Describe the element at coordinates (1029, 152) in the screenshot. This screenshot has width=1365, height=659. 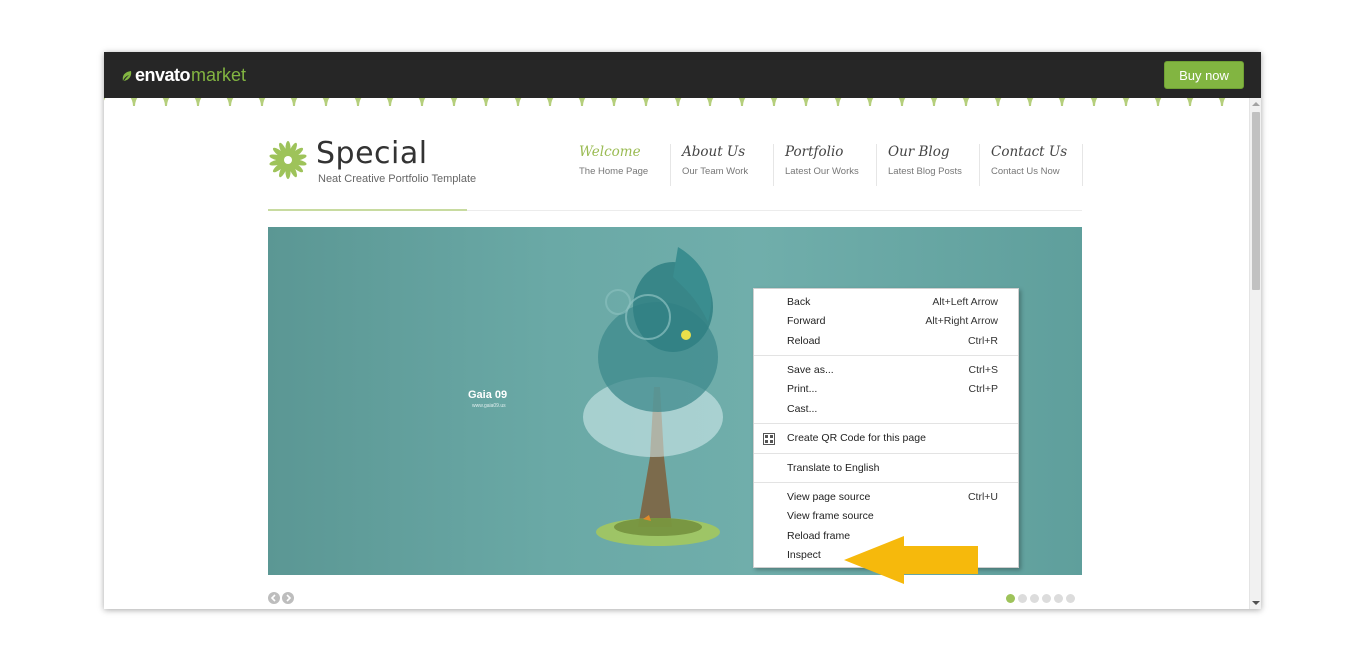
I see `nav-title: Contact Us` at that location.